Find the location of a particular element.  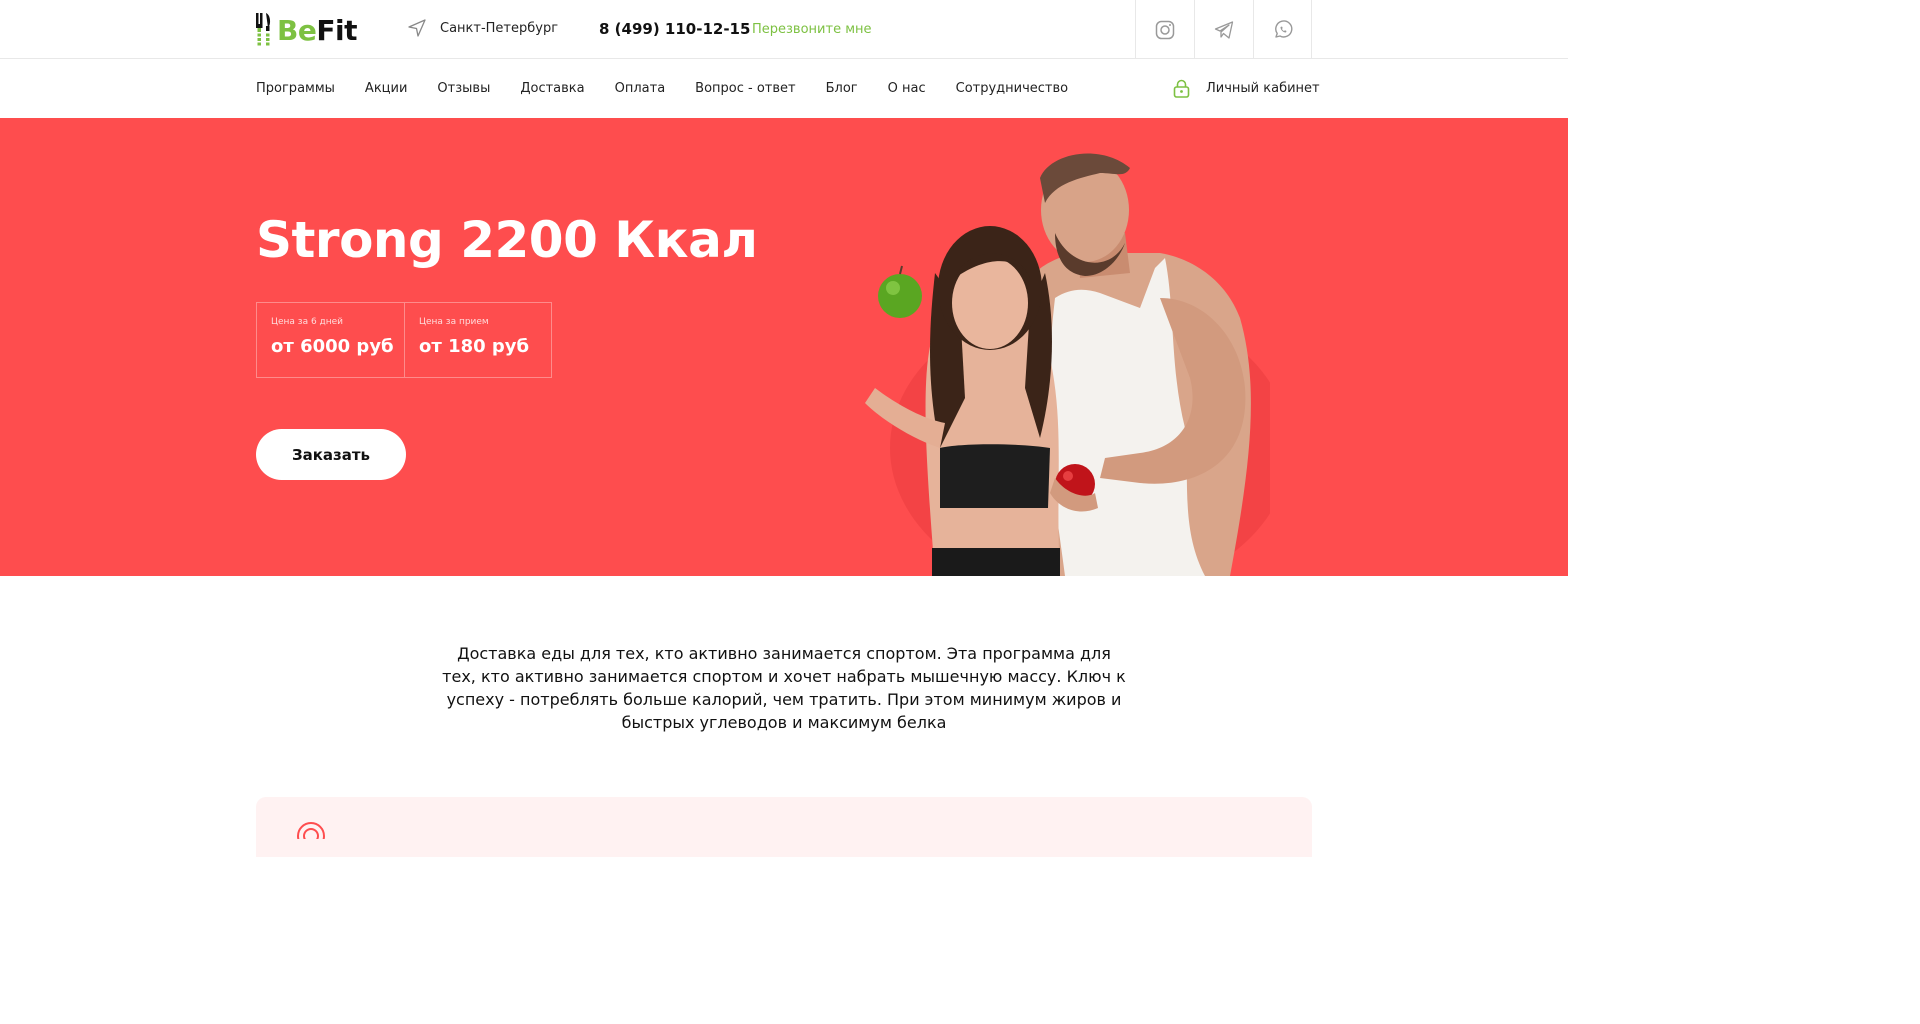

nav-item-about: О нас is located at coordinates (907, 88).